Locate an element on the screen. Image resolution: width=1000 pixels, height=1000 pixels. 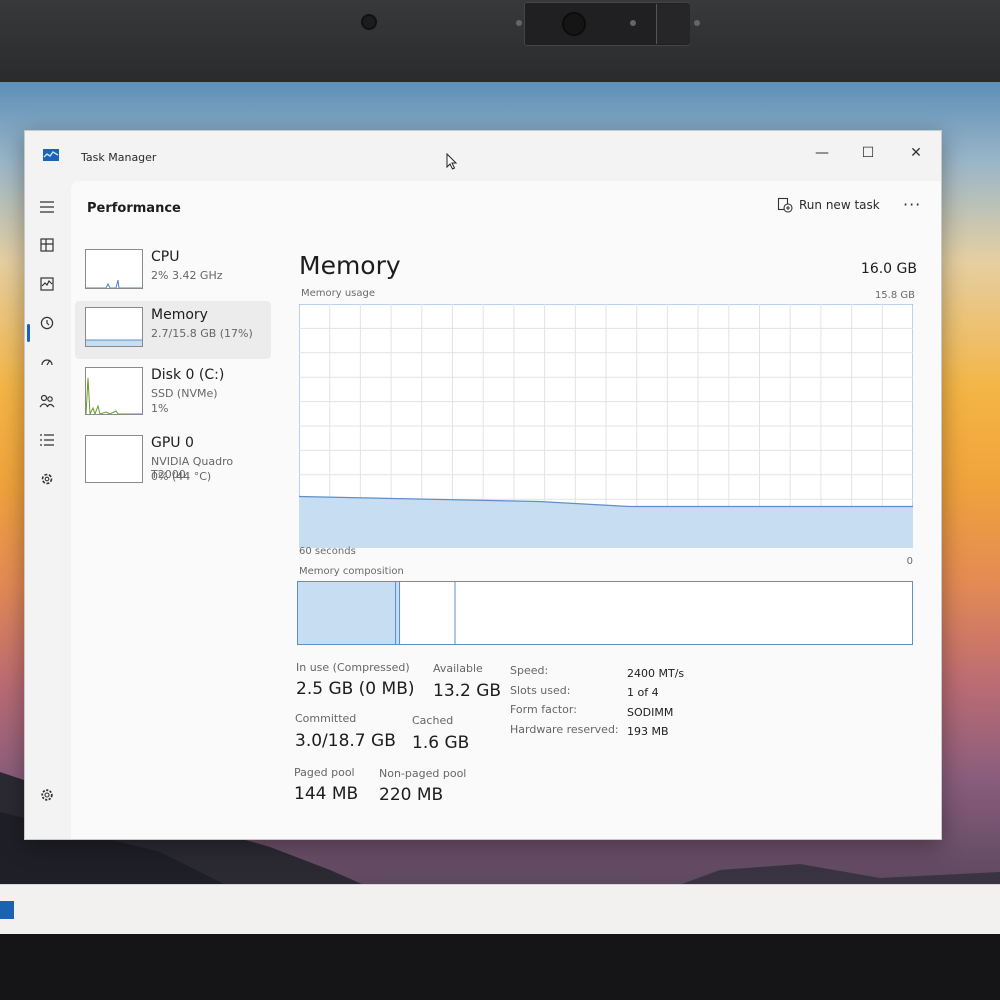
taskbar is located at coordinates (500, 909).